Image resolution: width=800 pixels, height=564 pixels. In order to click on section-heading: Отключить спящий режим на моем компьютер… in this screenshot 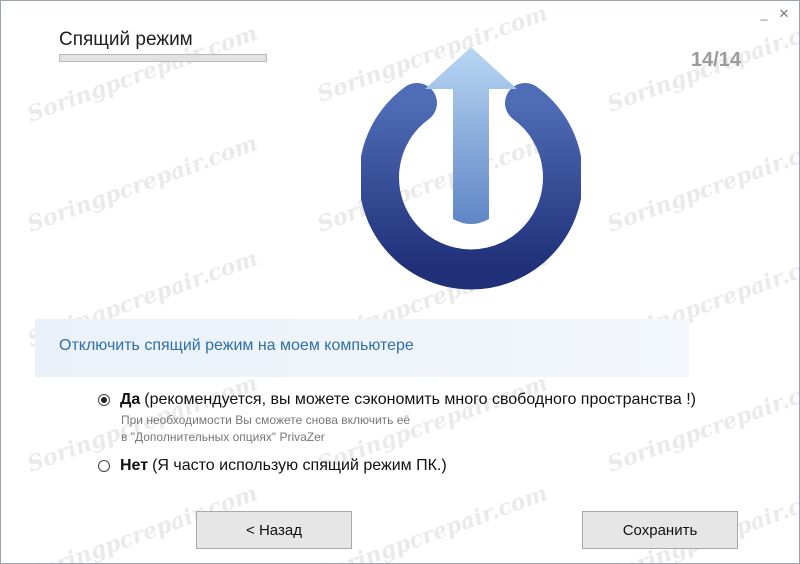, I will do `click(236, 345)`.